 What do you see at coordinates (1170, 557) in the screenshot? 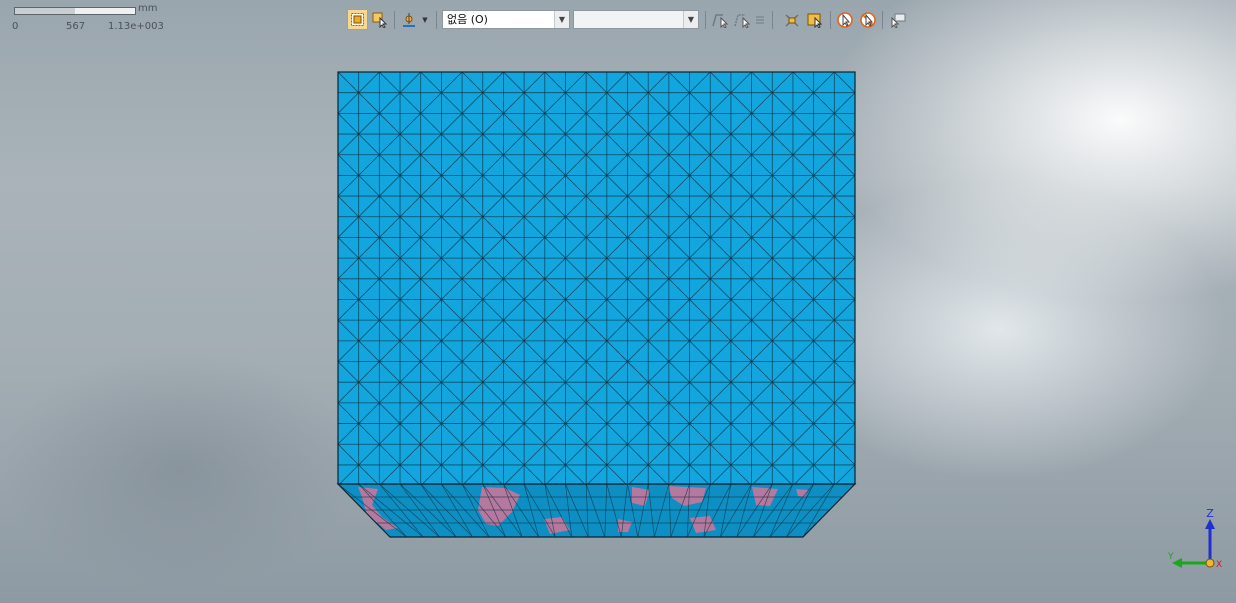
I see `axis-y-label: Y` at bounding box center [1170, 557].